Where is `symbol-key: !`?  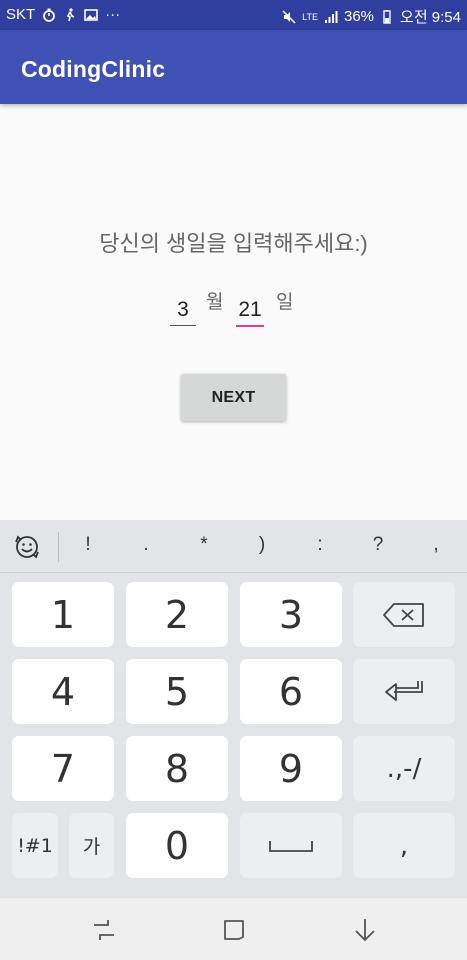
symbol-key: ! is located at coordinates (88, 545).